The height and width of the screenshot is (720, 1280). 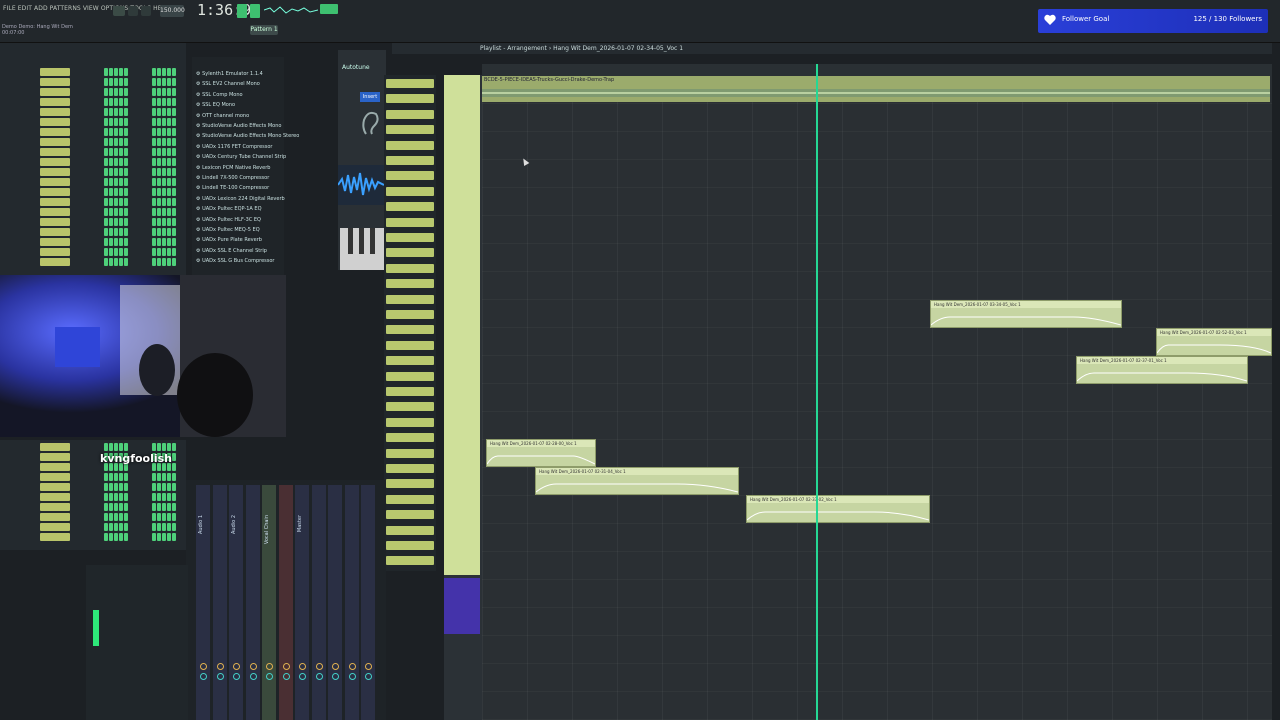 I want to click on browser-item: ⚙ Sylenth1 Emulator 1.1.4, so click(x=229, y=74).